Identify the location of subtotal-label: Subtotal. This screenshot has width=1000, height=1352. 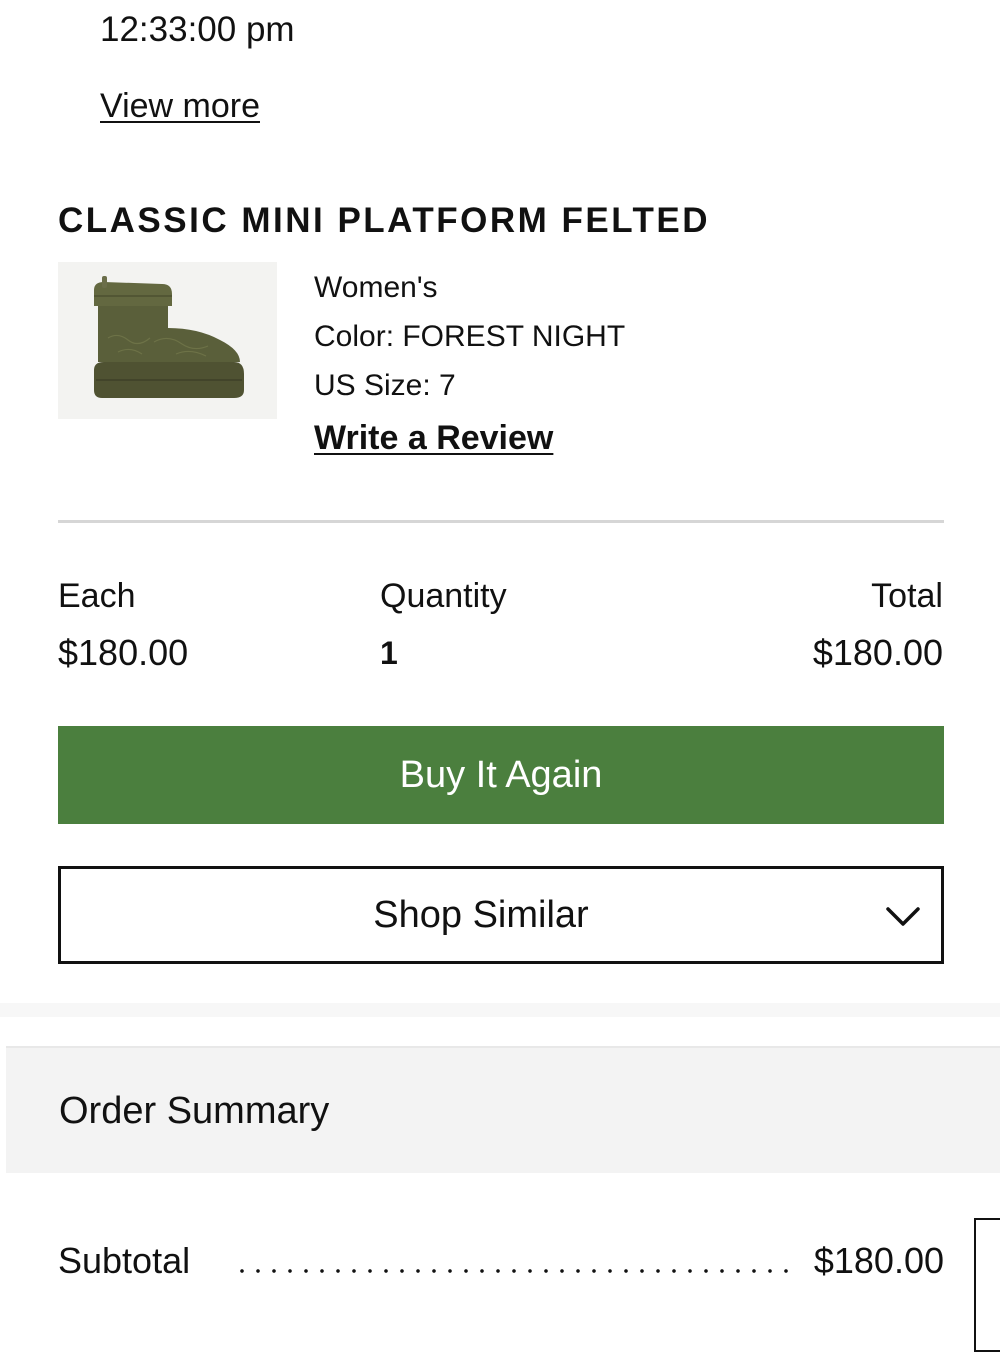
(124, 1260).